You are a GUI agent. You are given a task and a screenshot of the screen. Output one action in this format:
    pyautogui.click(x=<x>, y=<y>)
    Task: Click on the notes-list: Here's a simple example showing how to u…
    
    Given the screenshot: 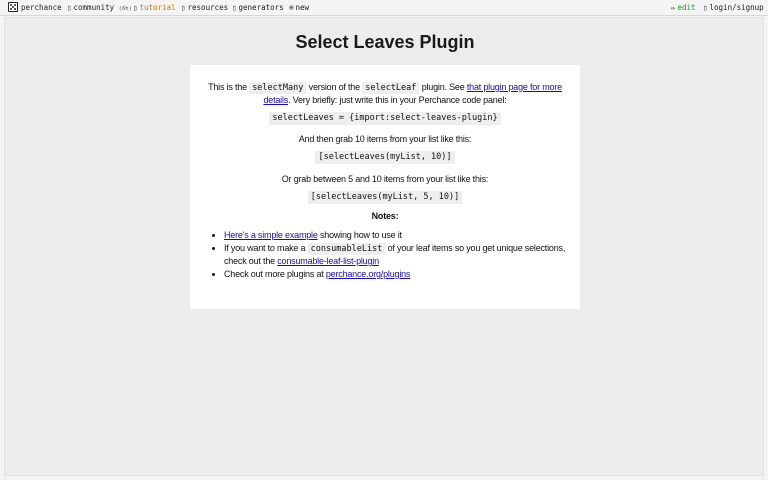 What is the action you would take?
    pyautogui.click(x=385, y=254)
    